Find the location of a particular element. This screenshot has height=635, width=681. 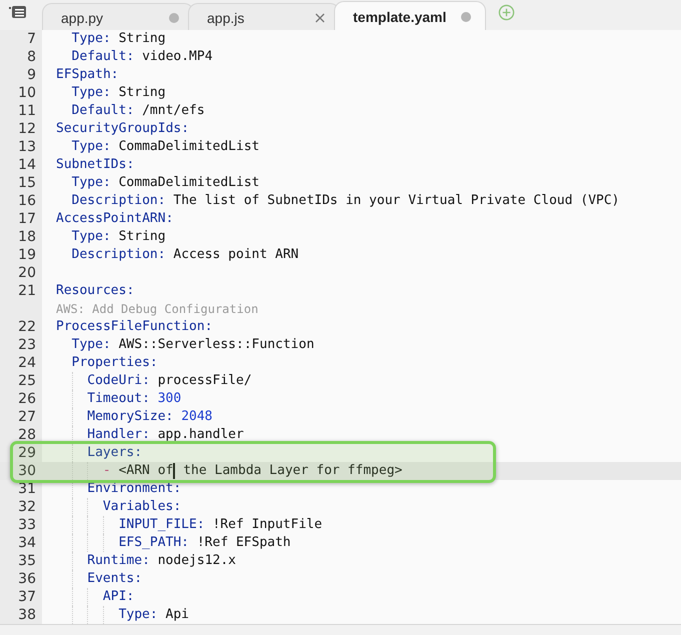

yaml-key: SecurityGroupIds: is located at coordinates (123, 129).